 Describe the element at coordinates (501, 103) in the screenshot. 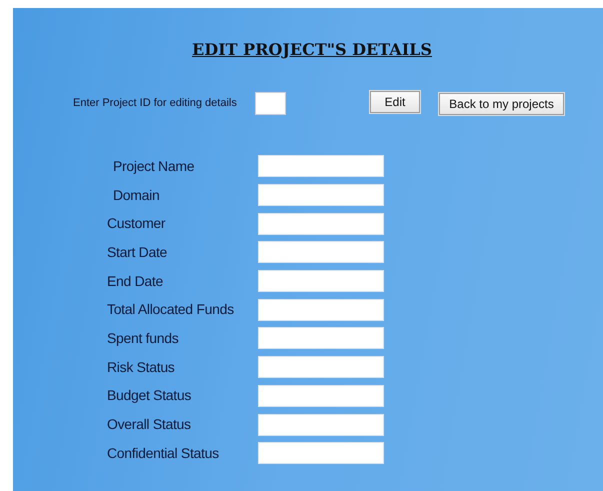

I see `back-button: Back to my projects` at that location.